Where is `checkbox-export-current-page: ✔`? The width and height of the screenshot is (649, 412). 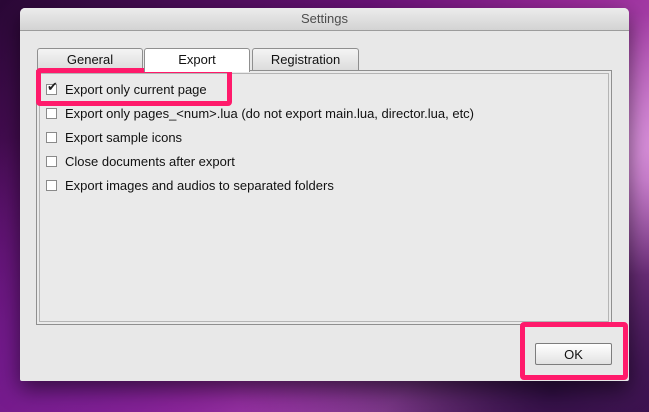
checkbox-export-current-page: ✔ is located at coordinates (52, 87).